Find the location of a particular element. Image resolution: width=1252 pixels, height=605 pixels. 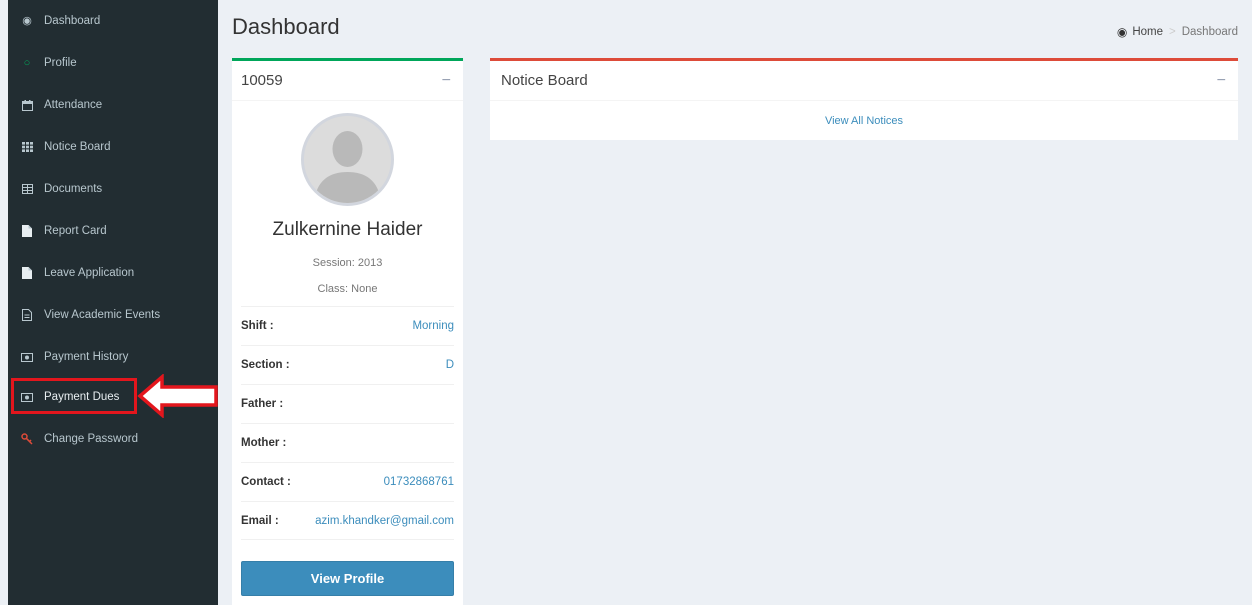

sidebar-item-label: Attendance is located at coordinates (73, 105).